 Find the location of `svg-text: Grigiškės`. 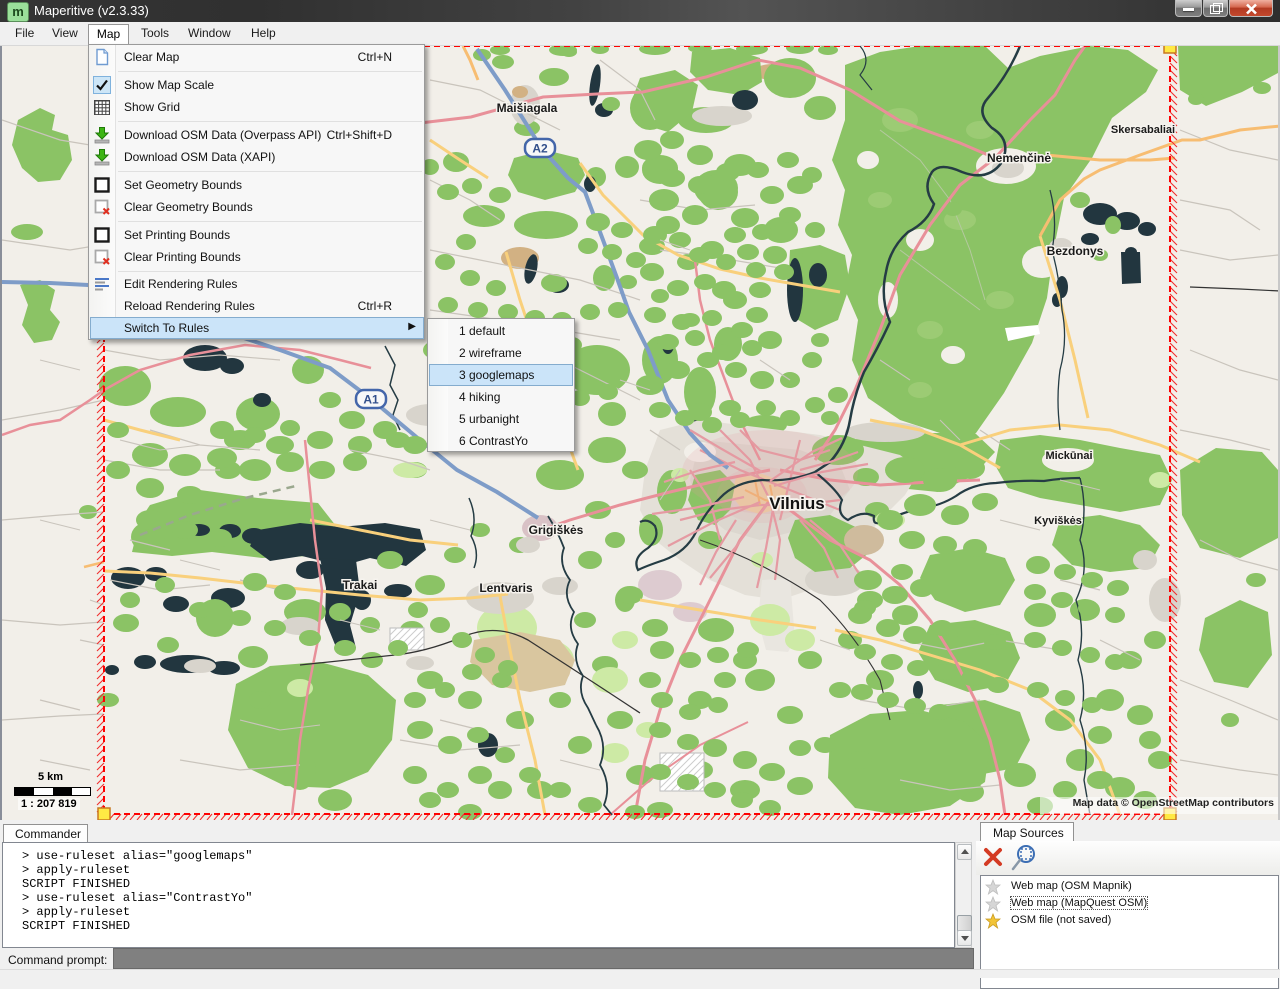

svg-text: Grigiškės is located at coordinates (556, 530).